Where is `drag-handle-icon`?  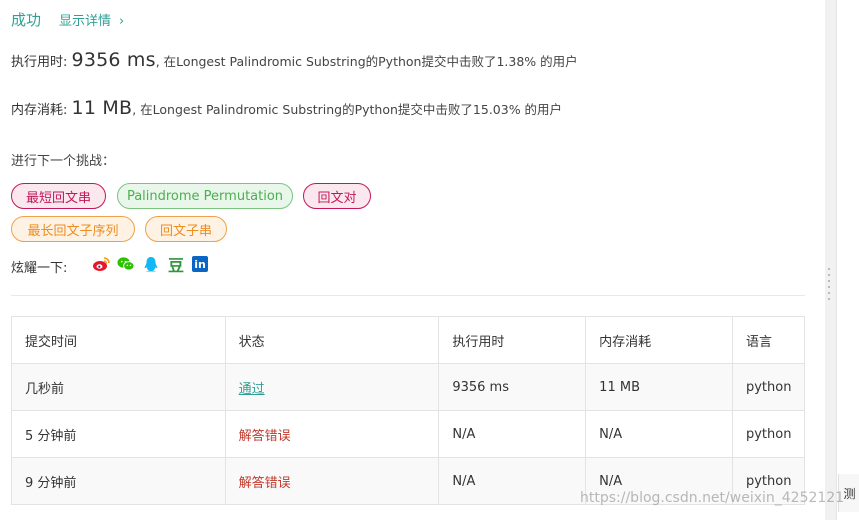 drag-handle-icon is located at coordinates (829, 284).